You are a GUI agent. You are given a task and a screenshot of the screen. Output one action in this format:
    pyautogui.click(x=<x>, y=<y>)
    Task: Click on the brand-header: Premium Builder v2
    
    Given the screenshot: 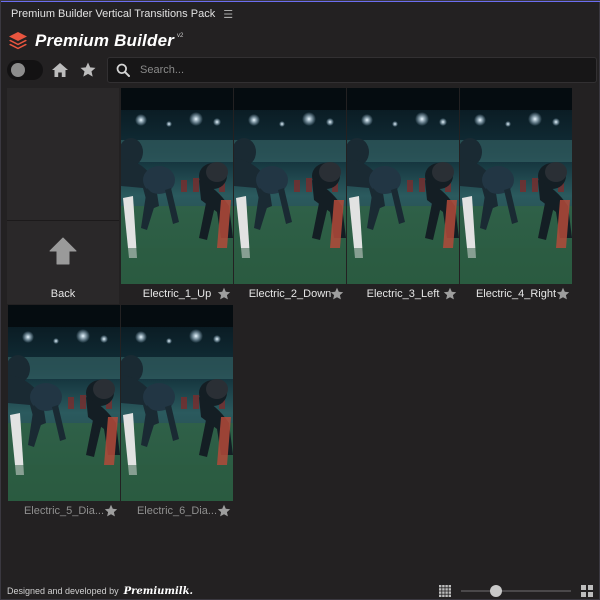 What is the action you would take?
    pyautogui.click(x=95, y=41)
    